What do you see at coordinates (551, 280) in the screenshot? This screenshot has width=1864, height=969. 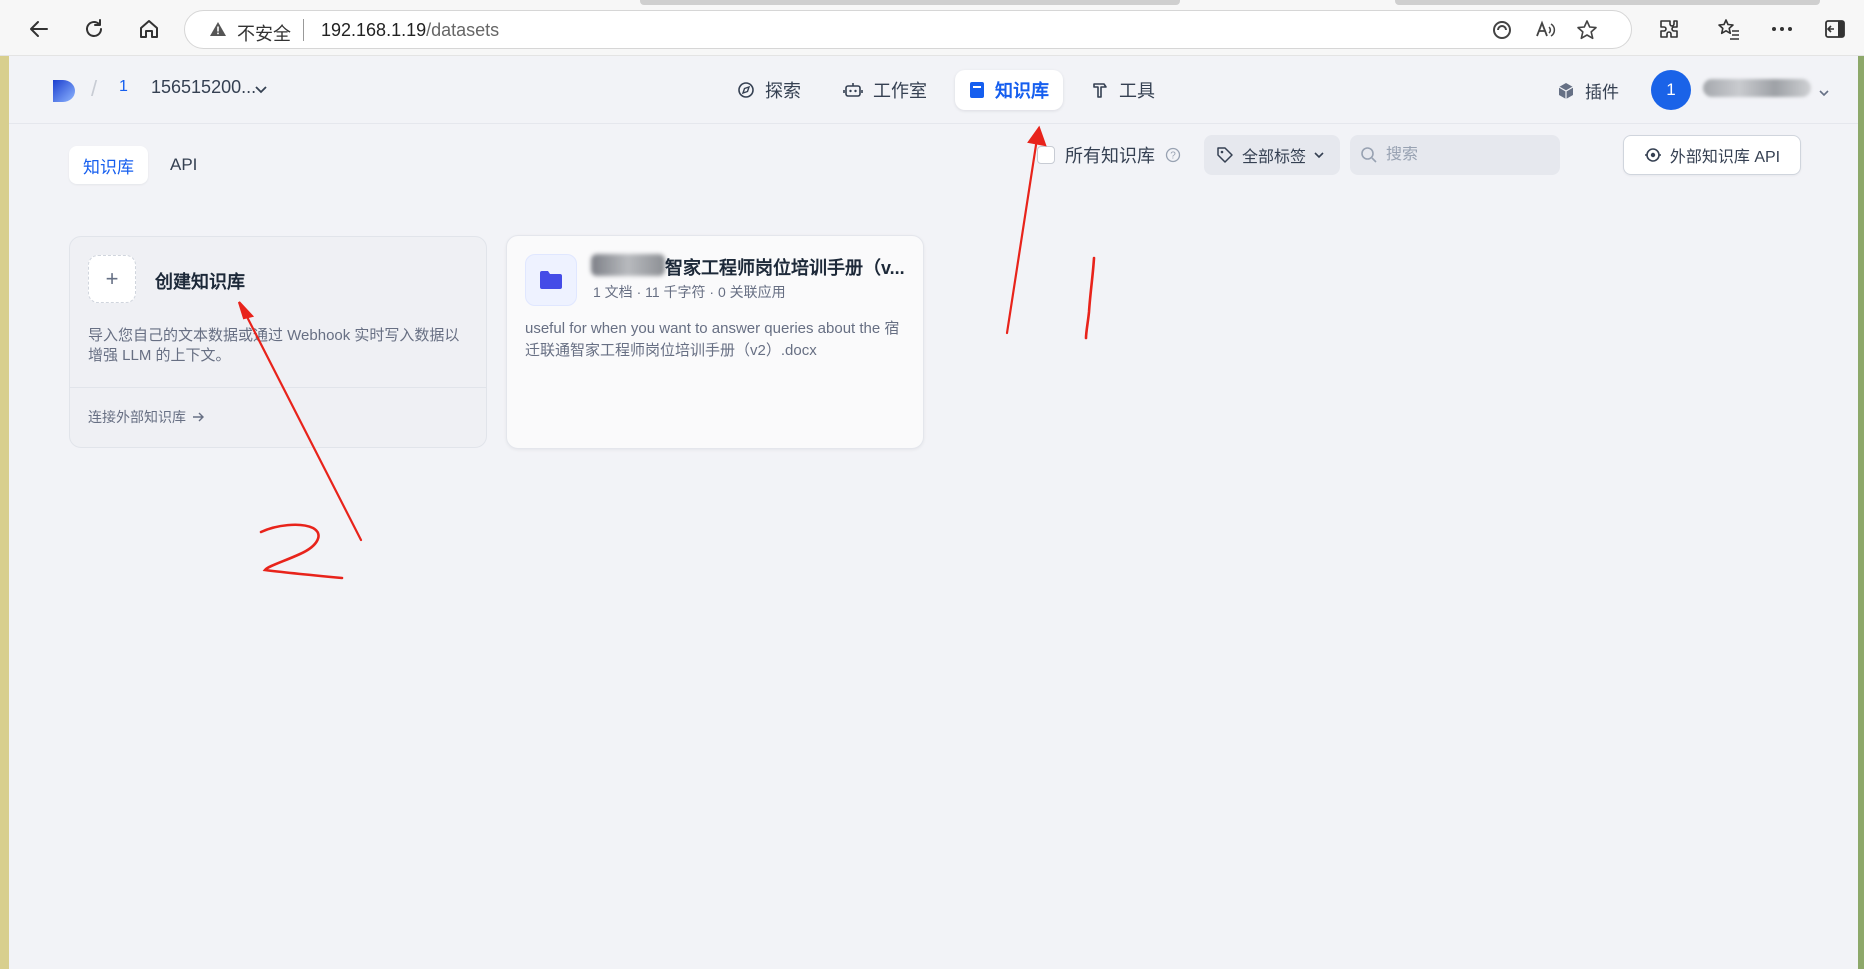 I see `folder-icon` at bounding box center [551, 280].